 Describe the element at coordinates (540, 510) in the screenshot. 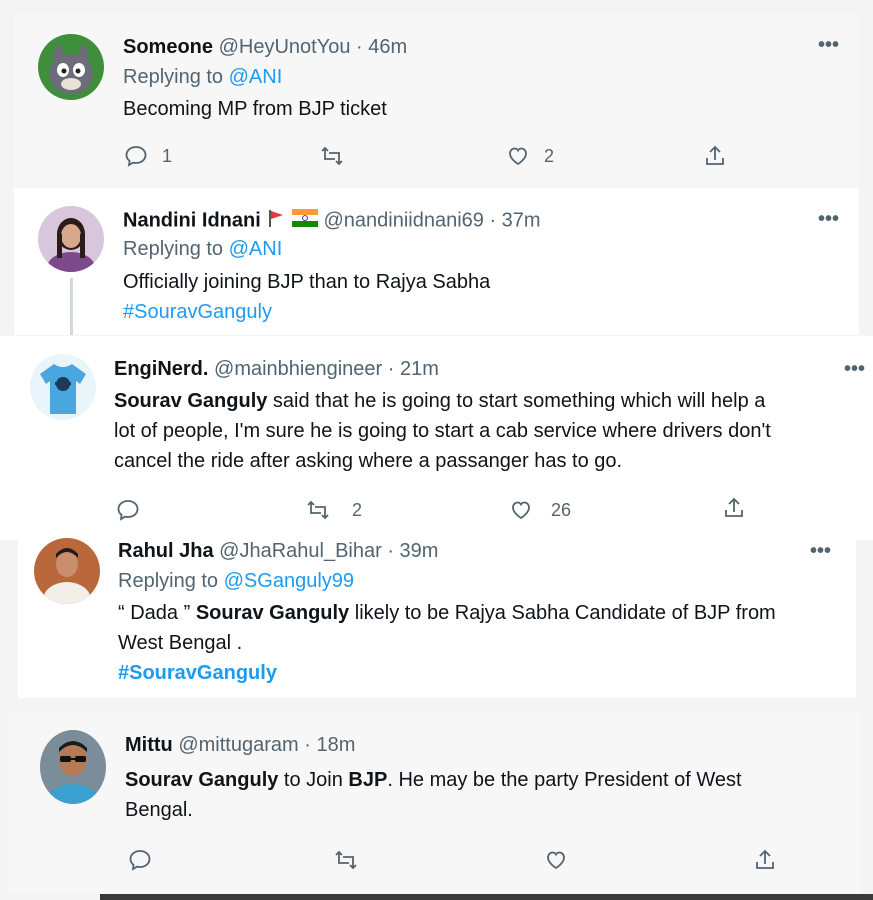

I see `like-button: 26` at that location.